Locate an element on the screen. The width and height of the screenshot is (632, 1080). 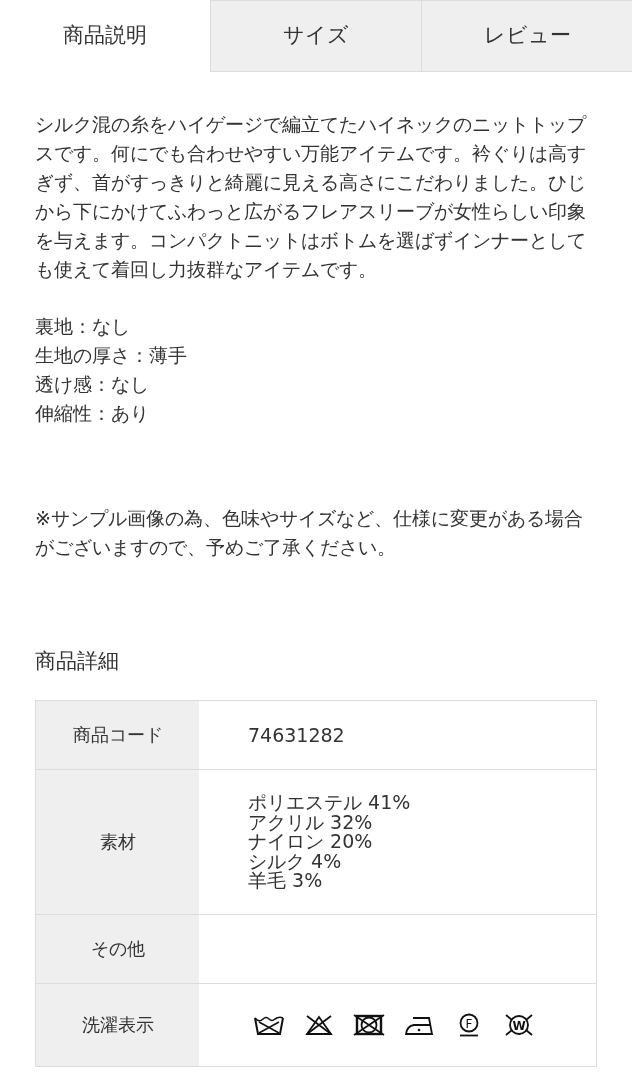
row-label: 洗濯表示 is located at coordinates (117, 1025).